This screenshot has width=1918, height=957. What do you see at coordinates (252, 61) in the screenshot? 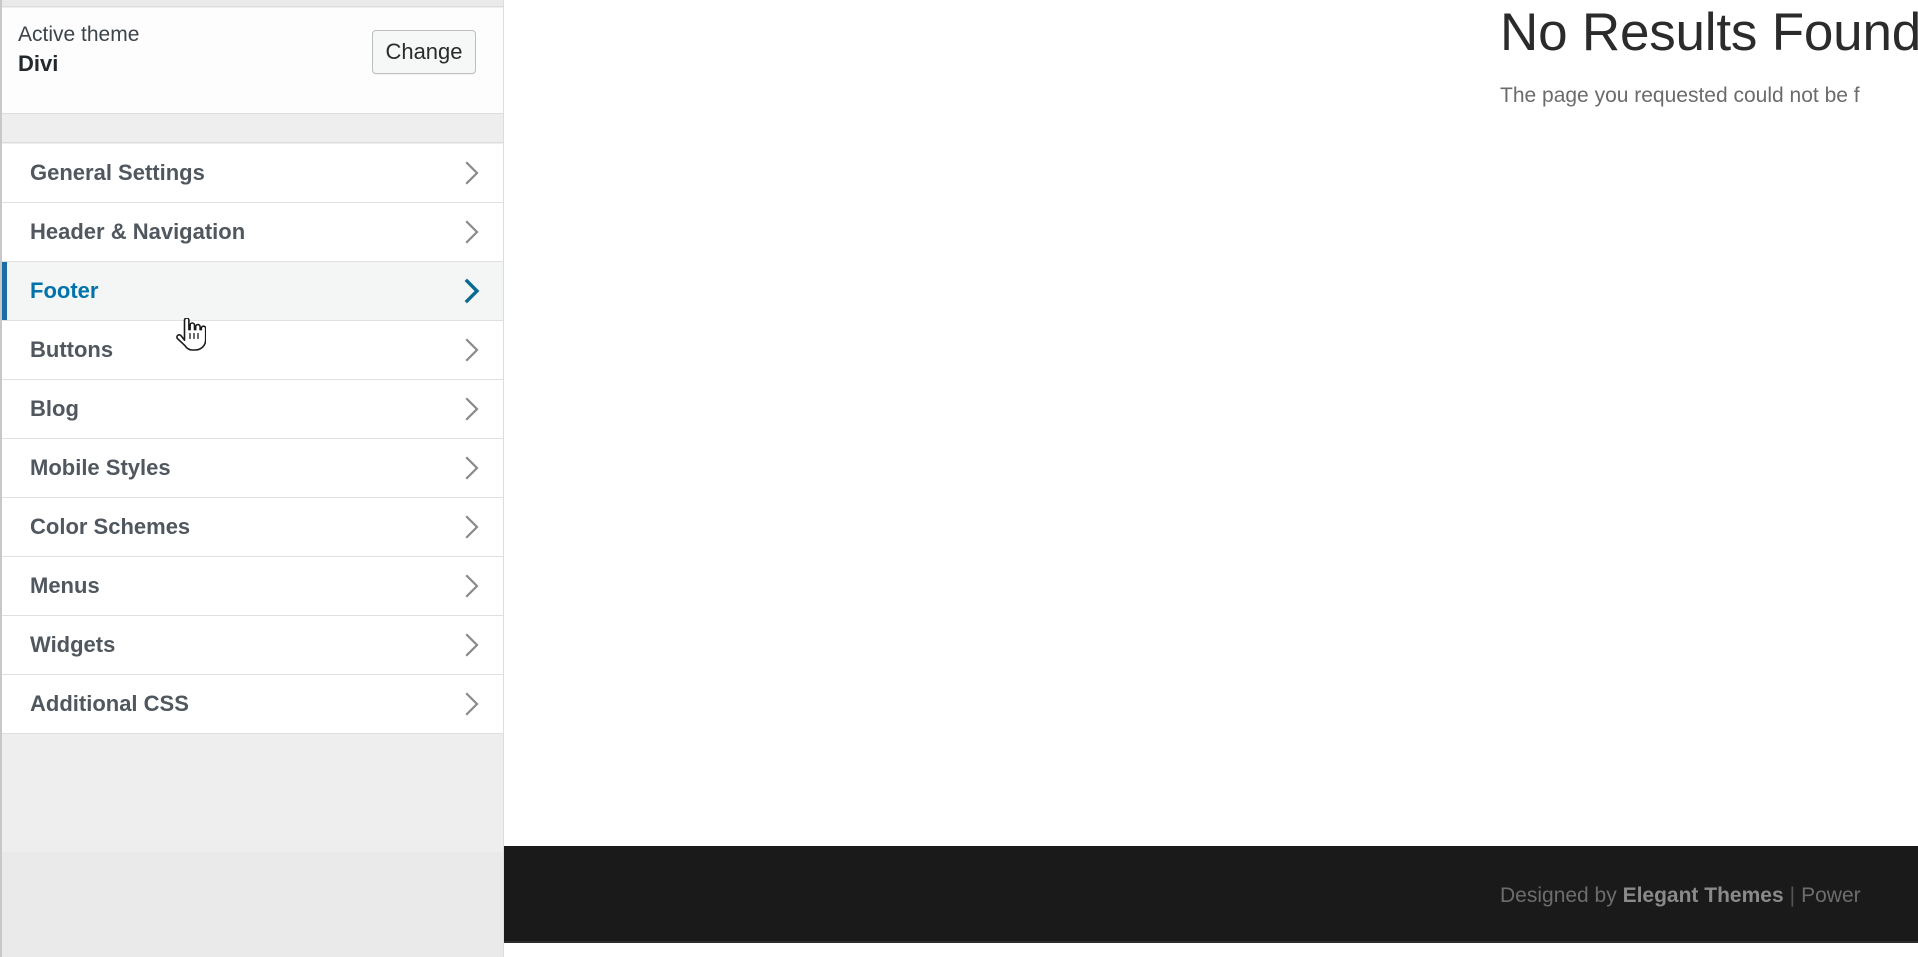
I see `active-theme-header: Active theme Divi Change` at bounding box center [252, 61].